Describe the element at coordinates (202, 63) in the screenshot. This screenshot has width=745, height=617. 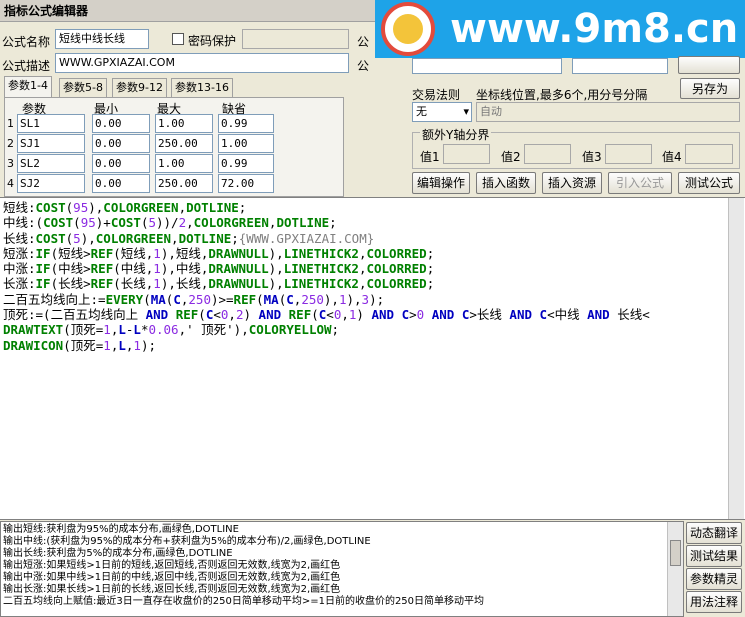
I see `desc-field: WWW.GPXIAZAI.COM` at that location.